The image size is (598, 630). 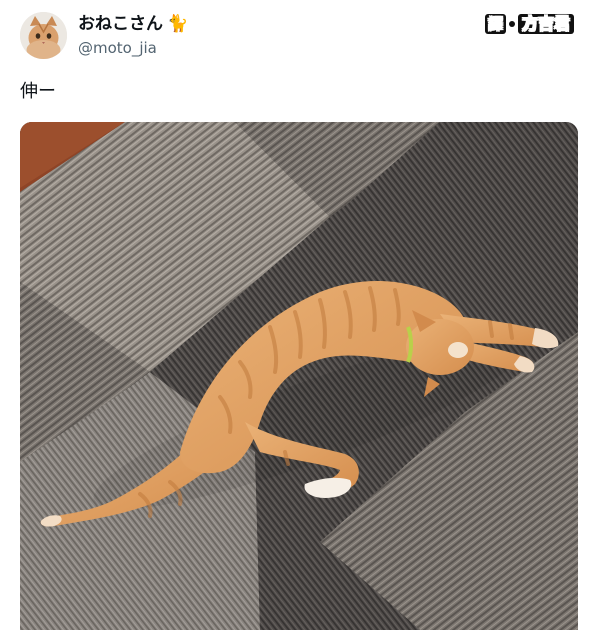 I want to click on cat-emoji-icon: 🐈, so click(x=178, y=24).